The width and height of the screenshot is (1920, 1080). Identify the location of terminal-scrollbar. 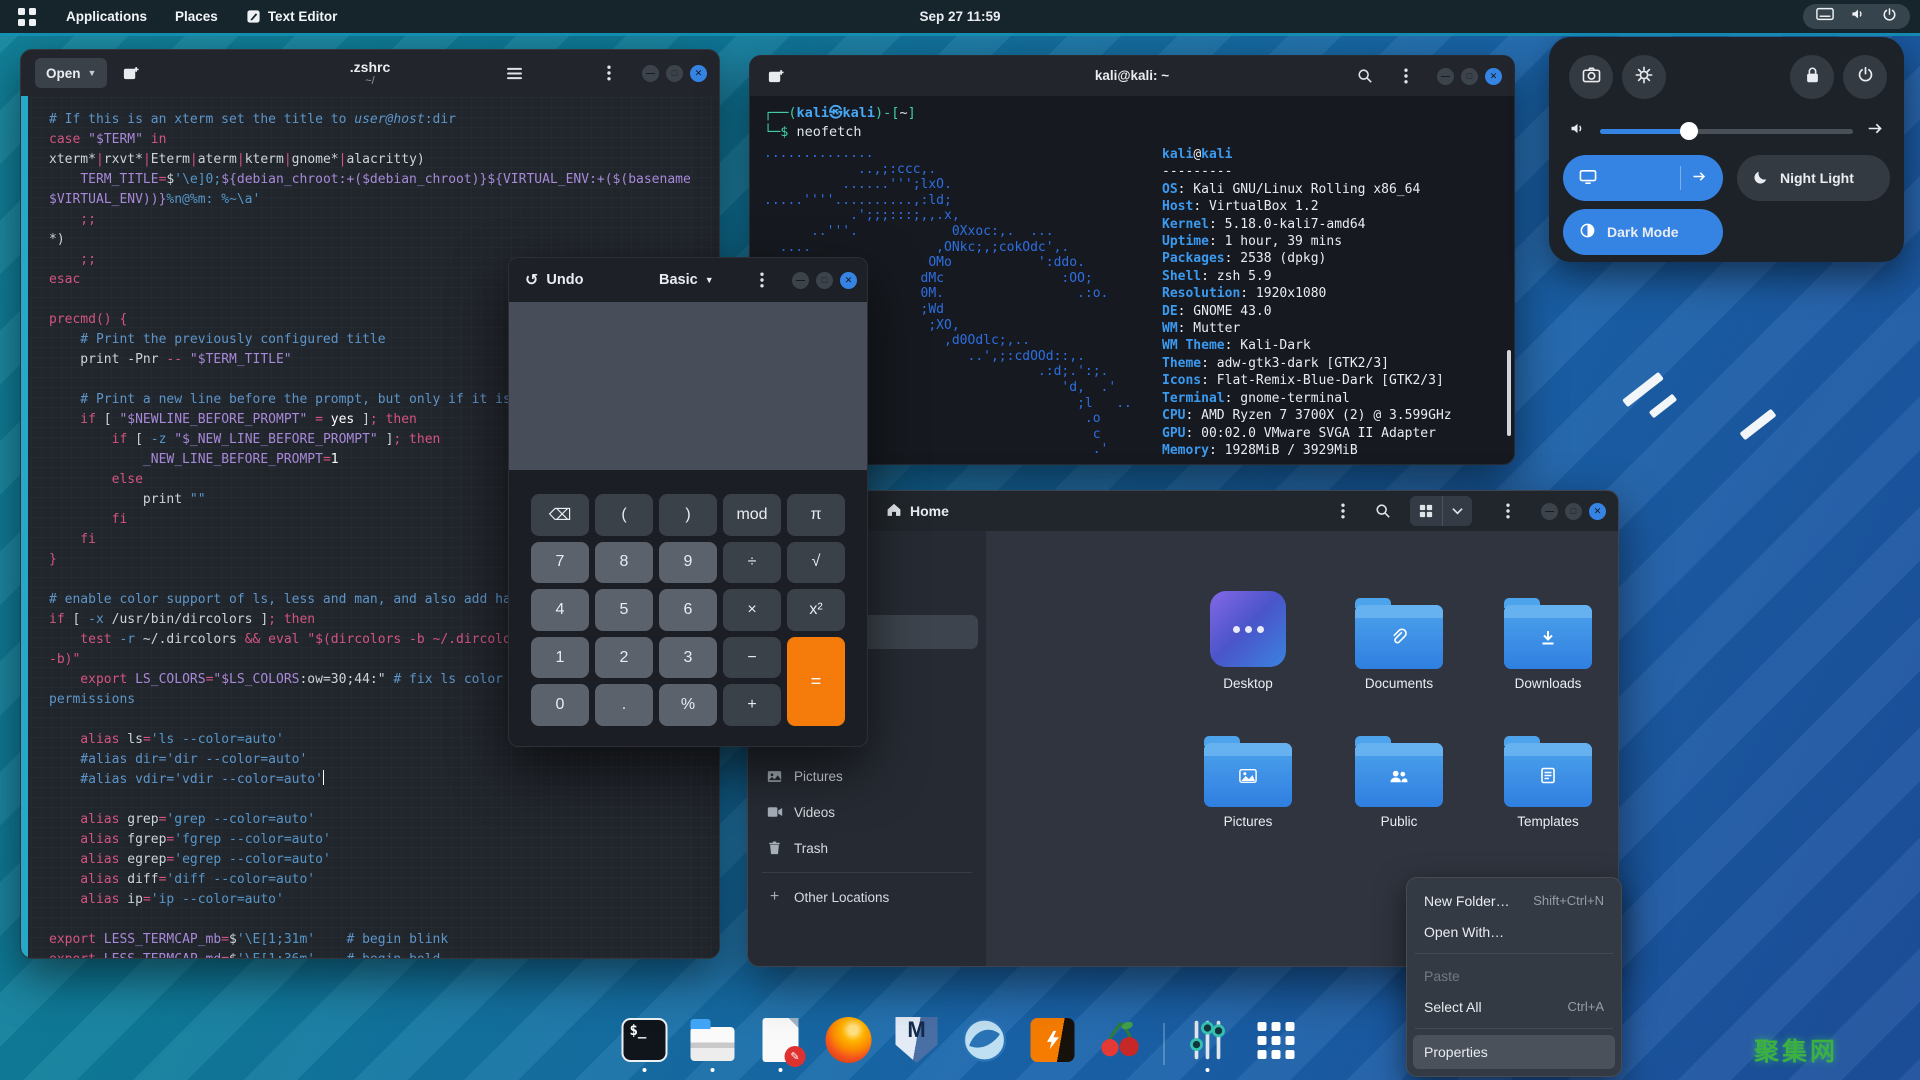
(1509, 393).